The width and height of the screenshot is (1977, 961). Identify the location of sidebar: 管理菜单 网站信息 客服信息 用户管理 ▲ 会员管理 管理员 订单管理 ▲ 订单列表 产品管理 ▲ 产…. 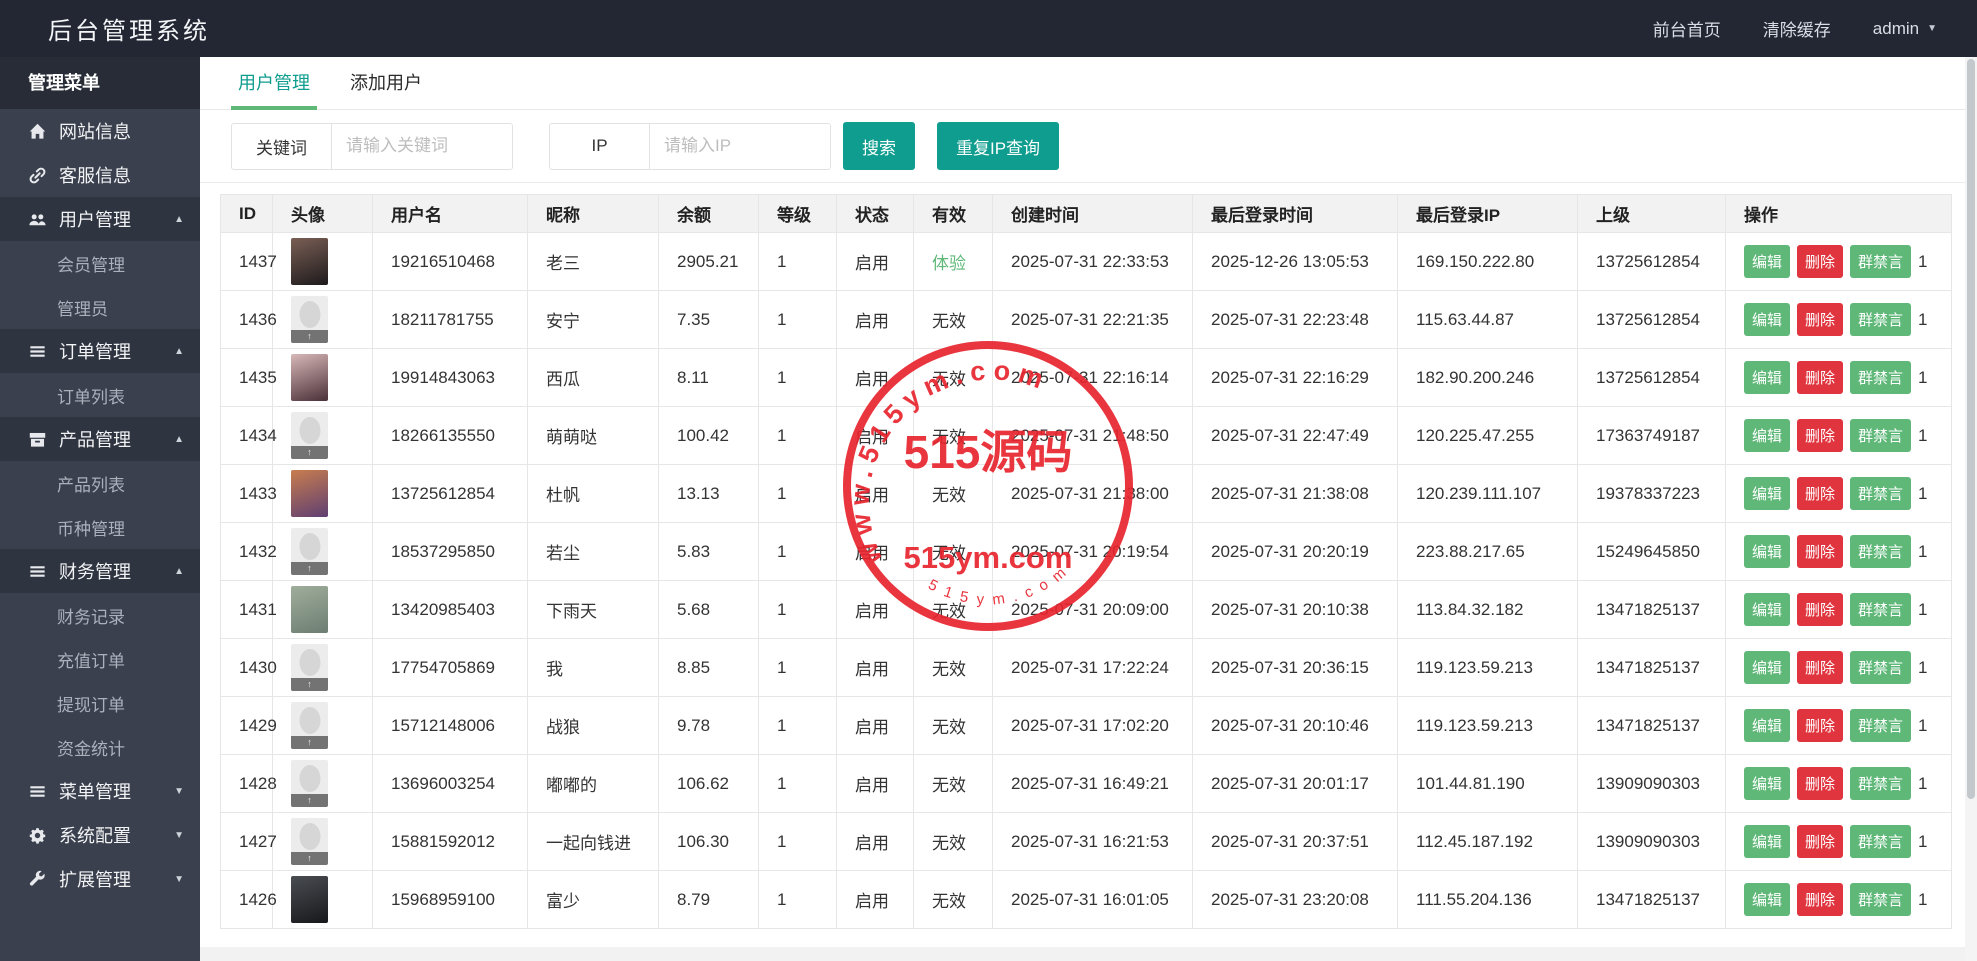
(100, 509).